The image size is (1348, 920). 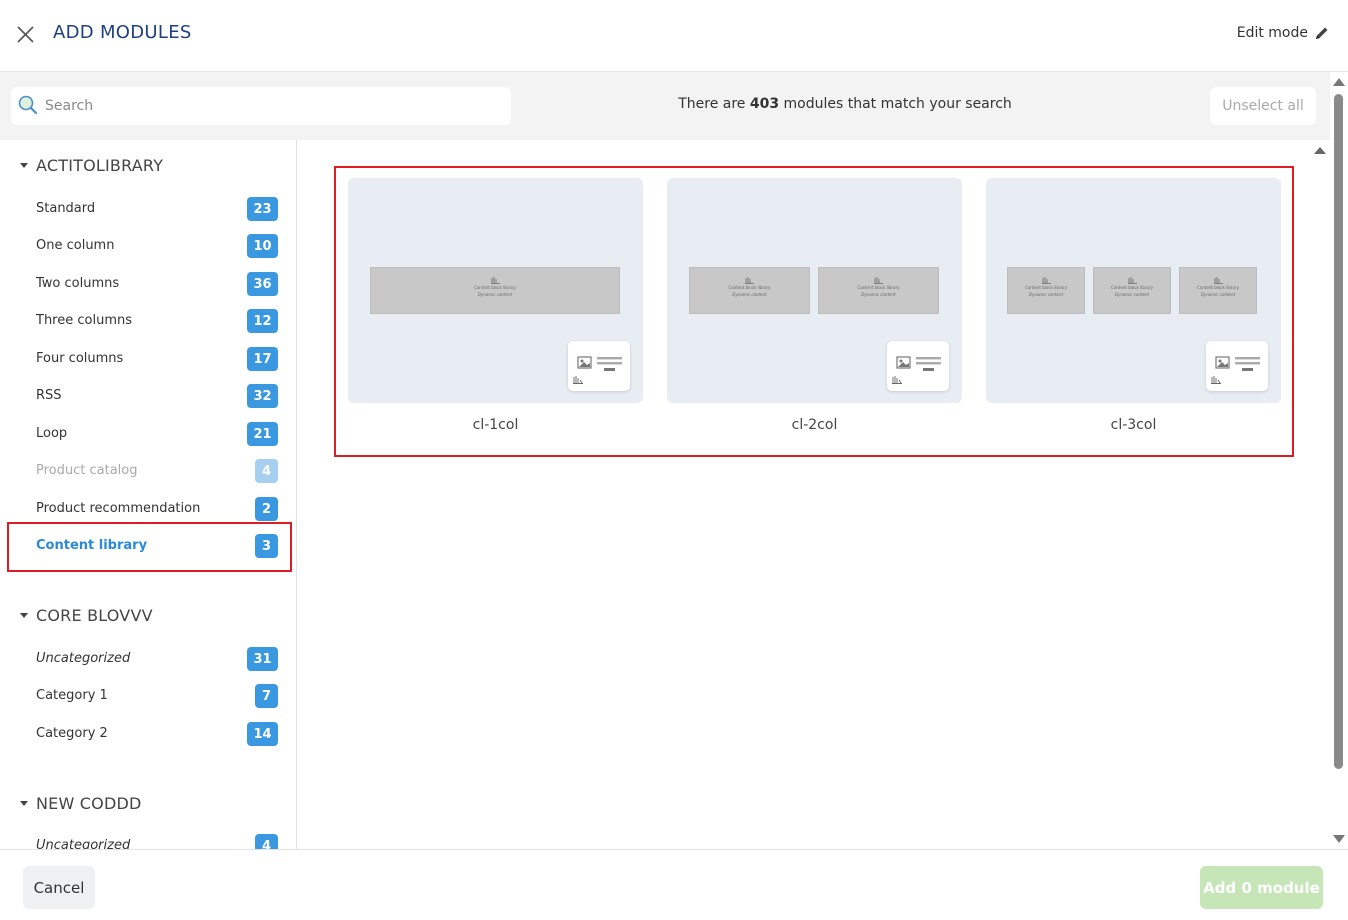 I want to click on unselect-all-button: Unselect all, so click(x=1263, y=106).